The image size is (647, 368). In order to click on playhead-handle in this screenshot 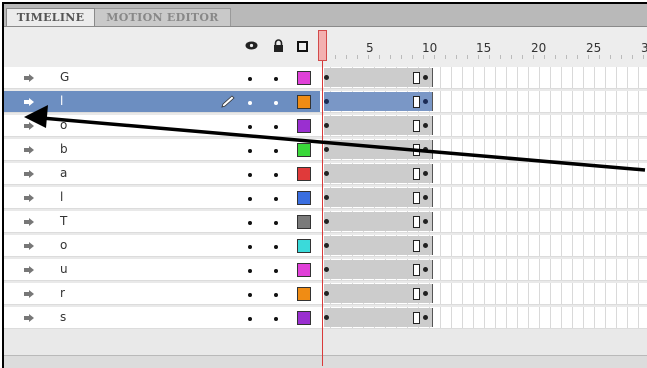, I will do `click(322, 45)`.